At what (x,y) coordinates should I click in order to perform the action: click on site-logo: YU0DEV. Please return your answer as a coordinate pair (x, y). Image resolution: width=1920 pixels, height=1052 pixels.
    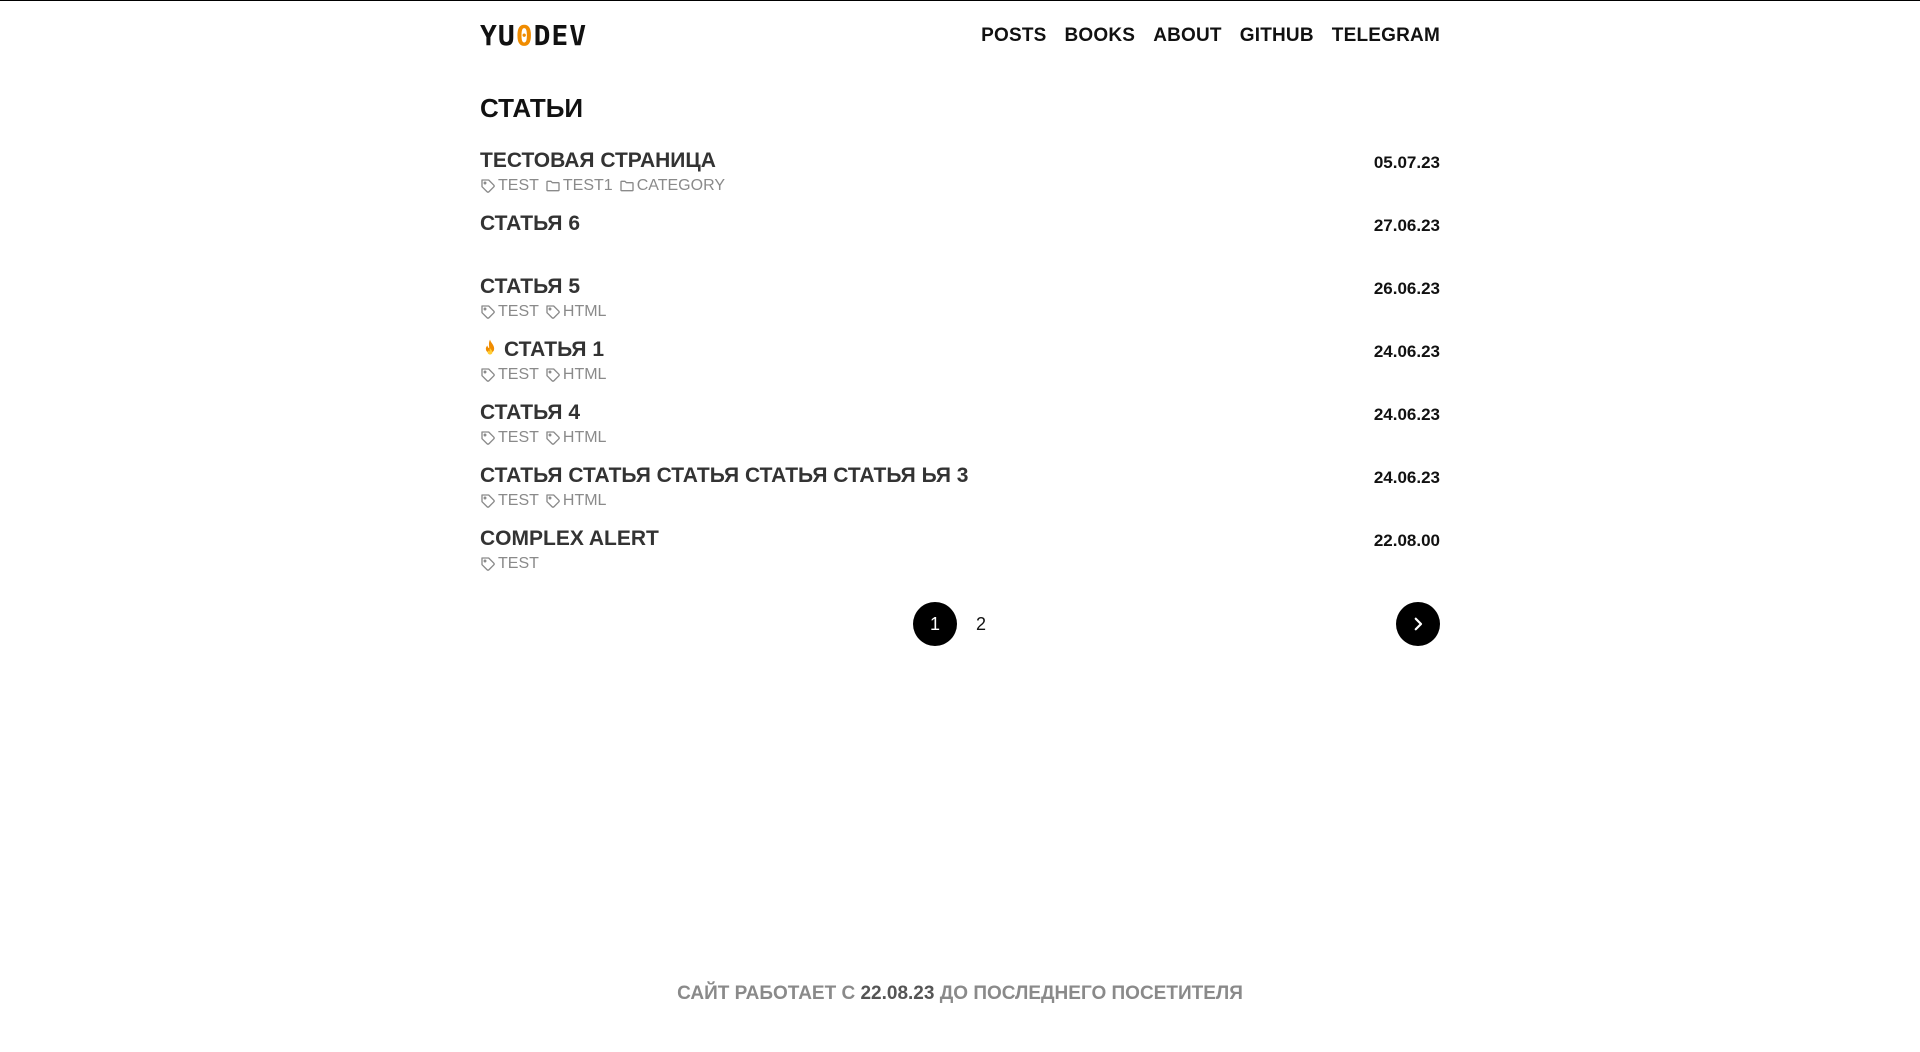
    Looking at the image, I should click on (533, 35).